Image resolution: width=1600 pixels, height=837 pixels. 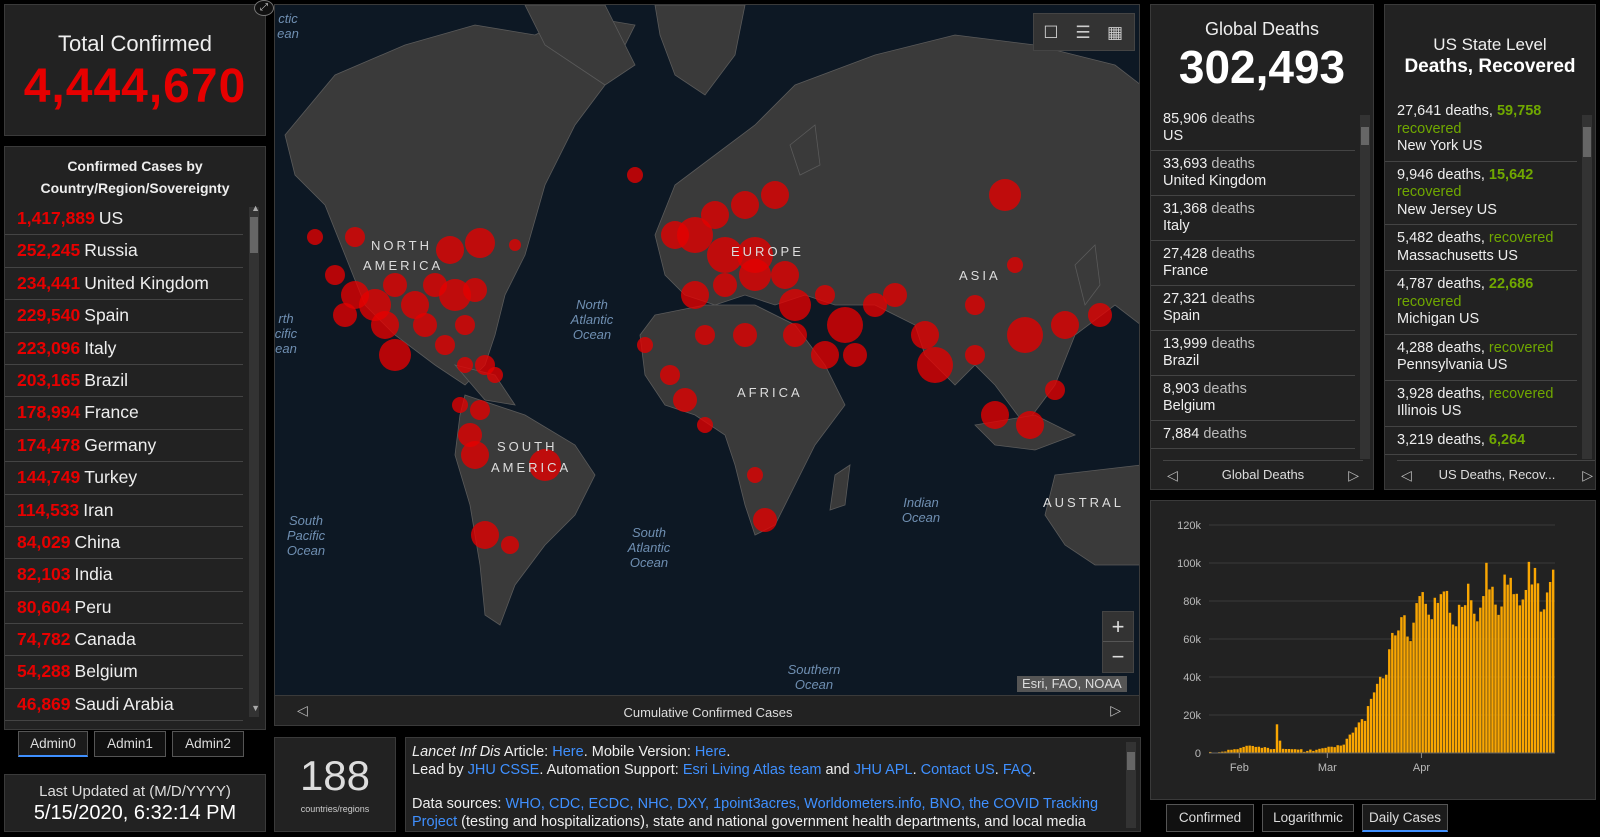 What do you see at coordinates (1115, 33) in the screenshot?
I see `basemap-gallery-icon: ▦` at bounding box center [1115, 33].